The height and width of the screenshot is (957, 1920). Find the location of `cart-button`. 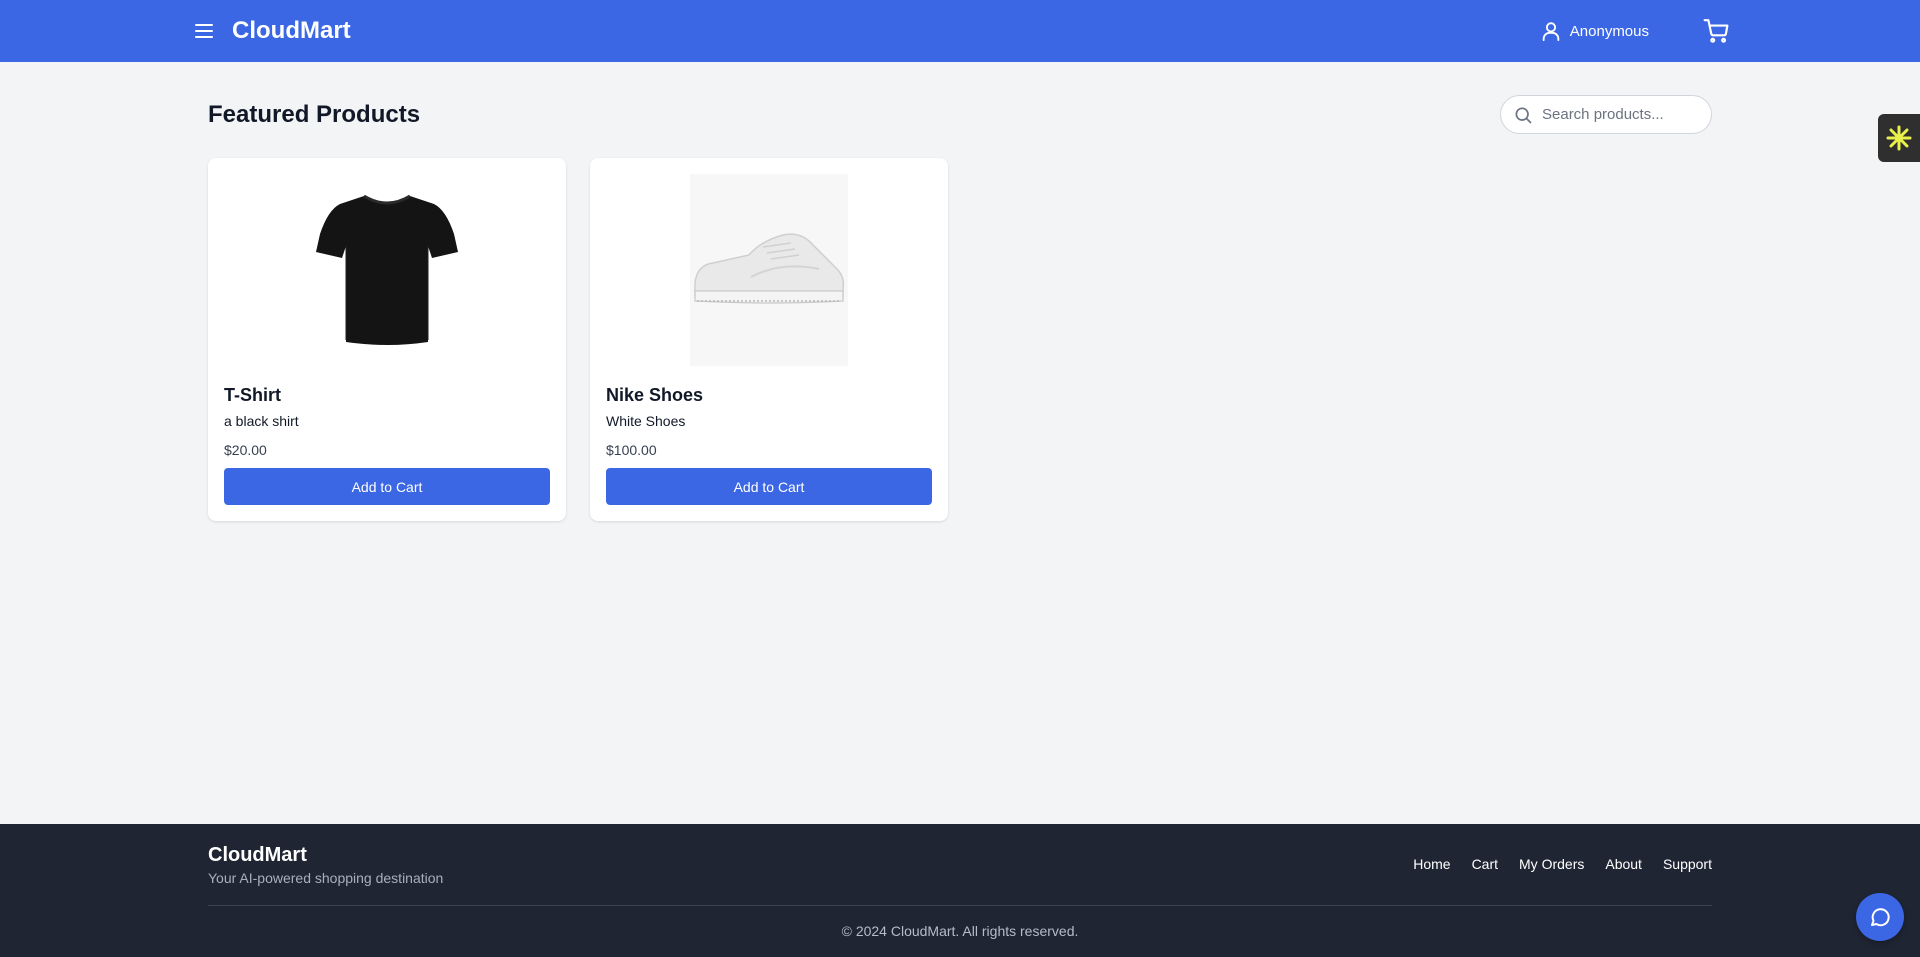

cart-button is located at coordinates (1716, 31).